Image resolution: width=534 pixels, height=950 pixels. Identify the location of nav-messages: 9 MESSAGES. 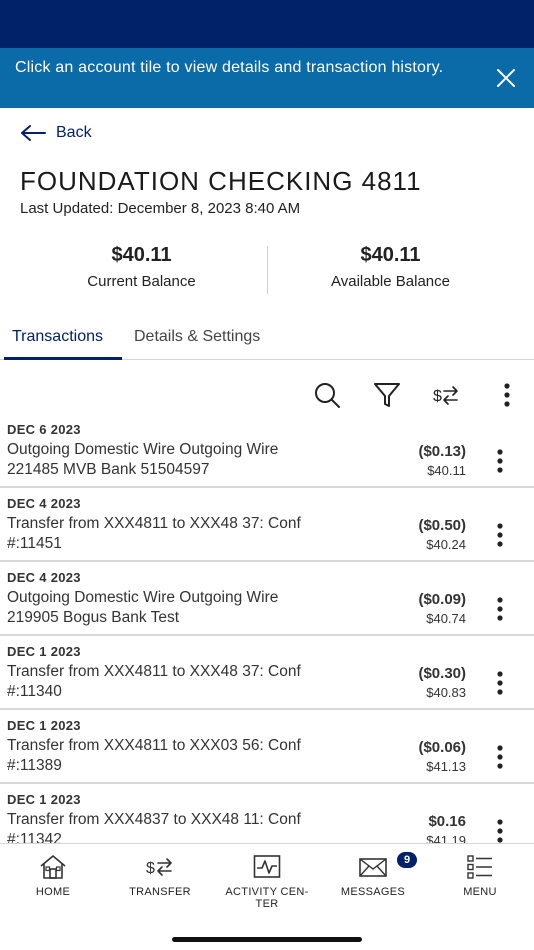
(373, 875).